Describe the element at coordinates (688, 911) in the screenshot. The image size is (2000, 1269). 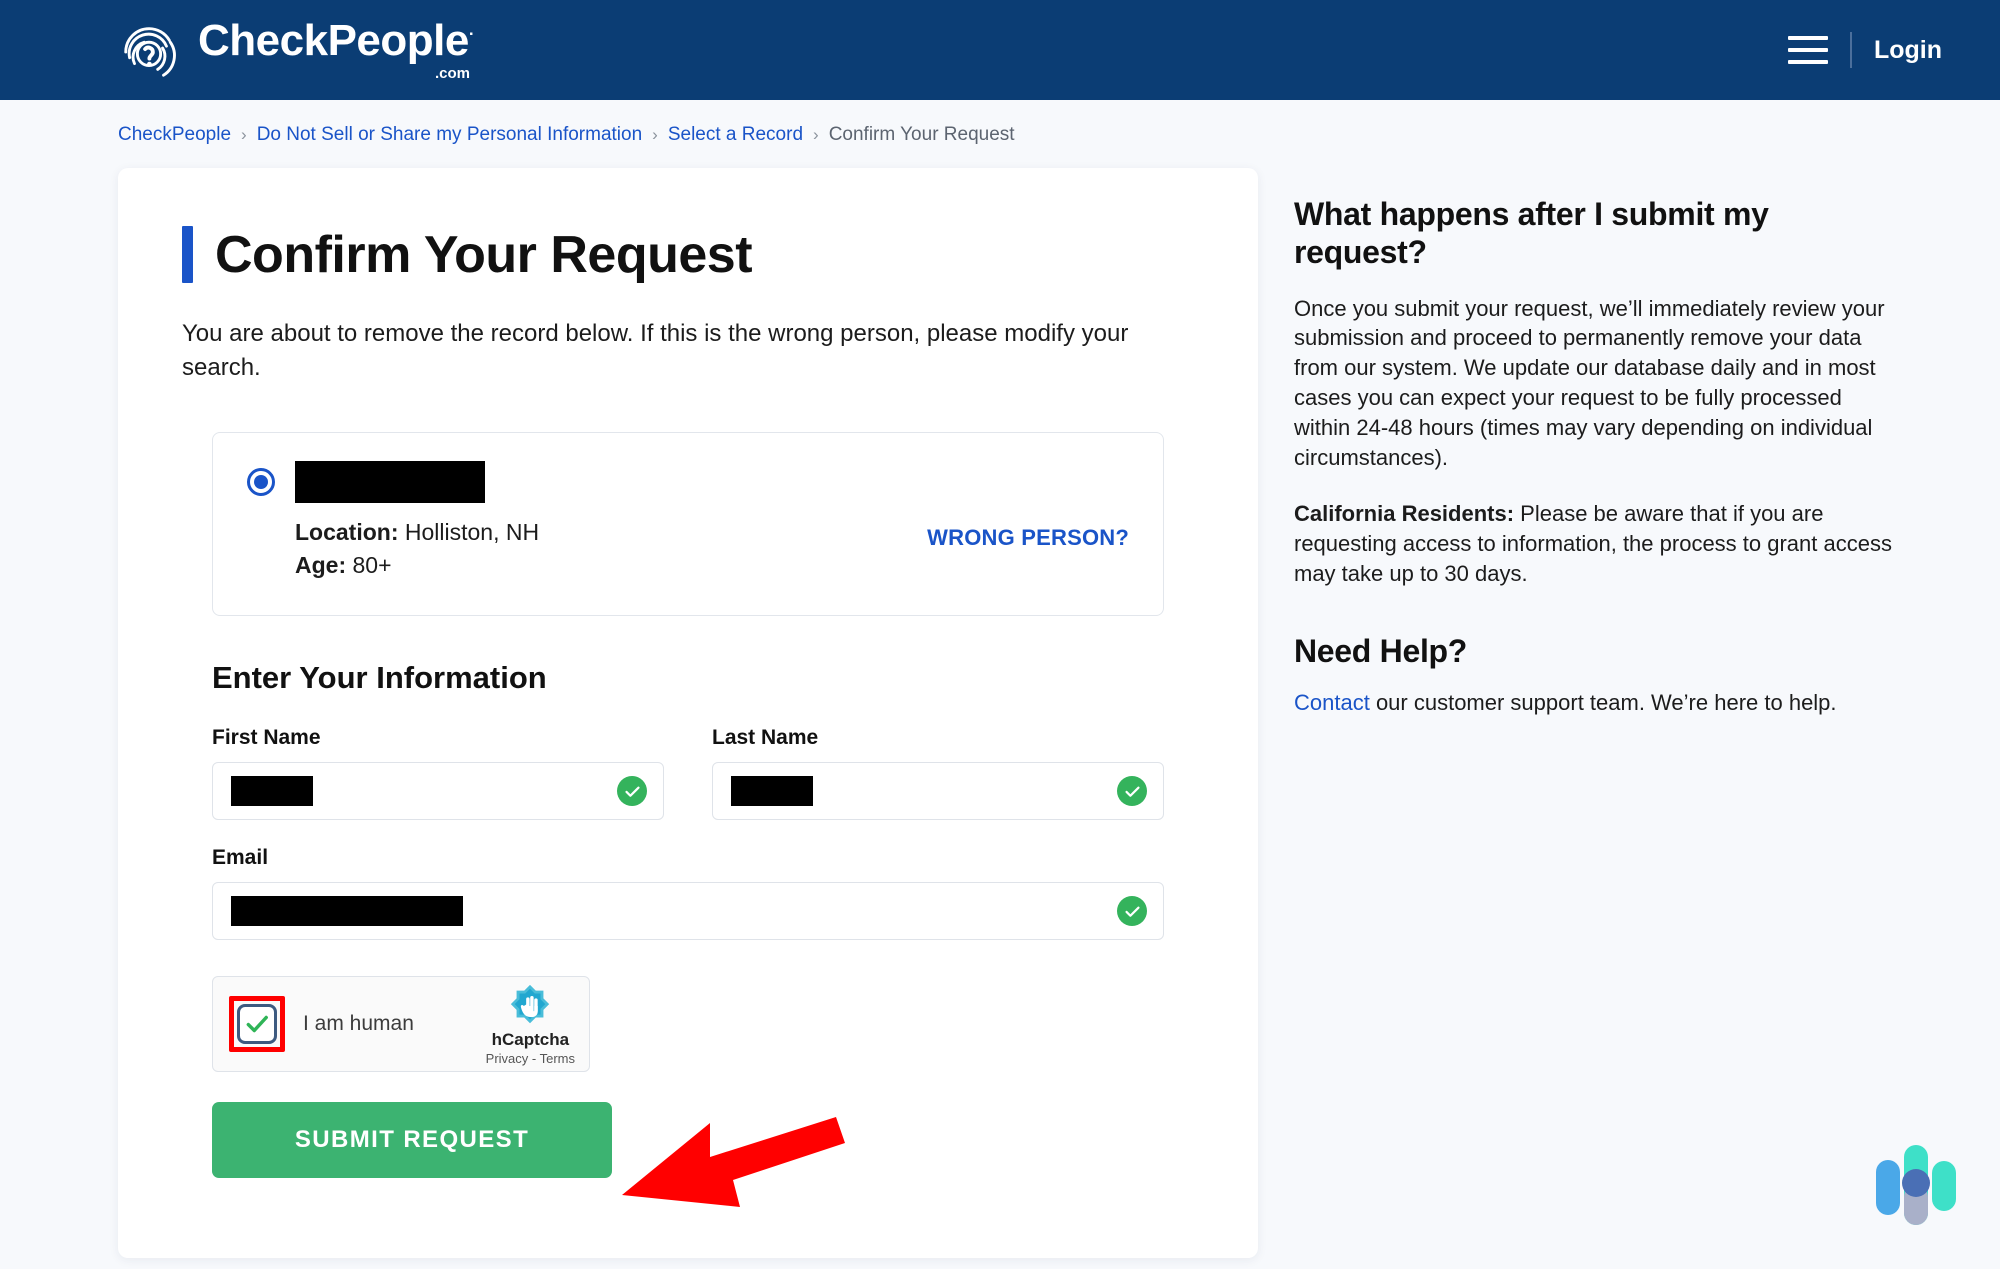
I see `email-input` at that location.